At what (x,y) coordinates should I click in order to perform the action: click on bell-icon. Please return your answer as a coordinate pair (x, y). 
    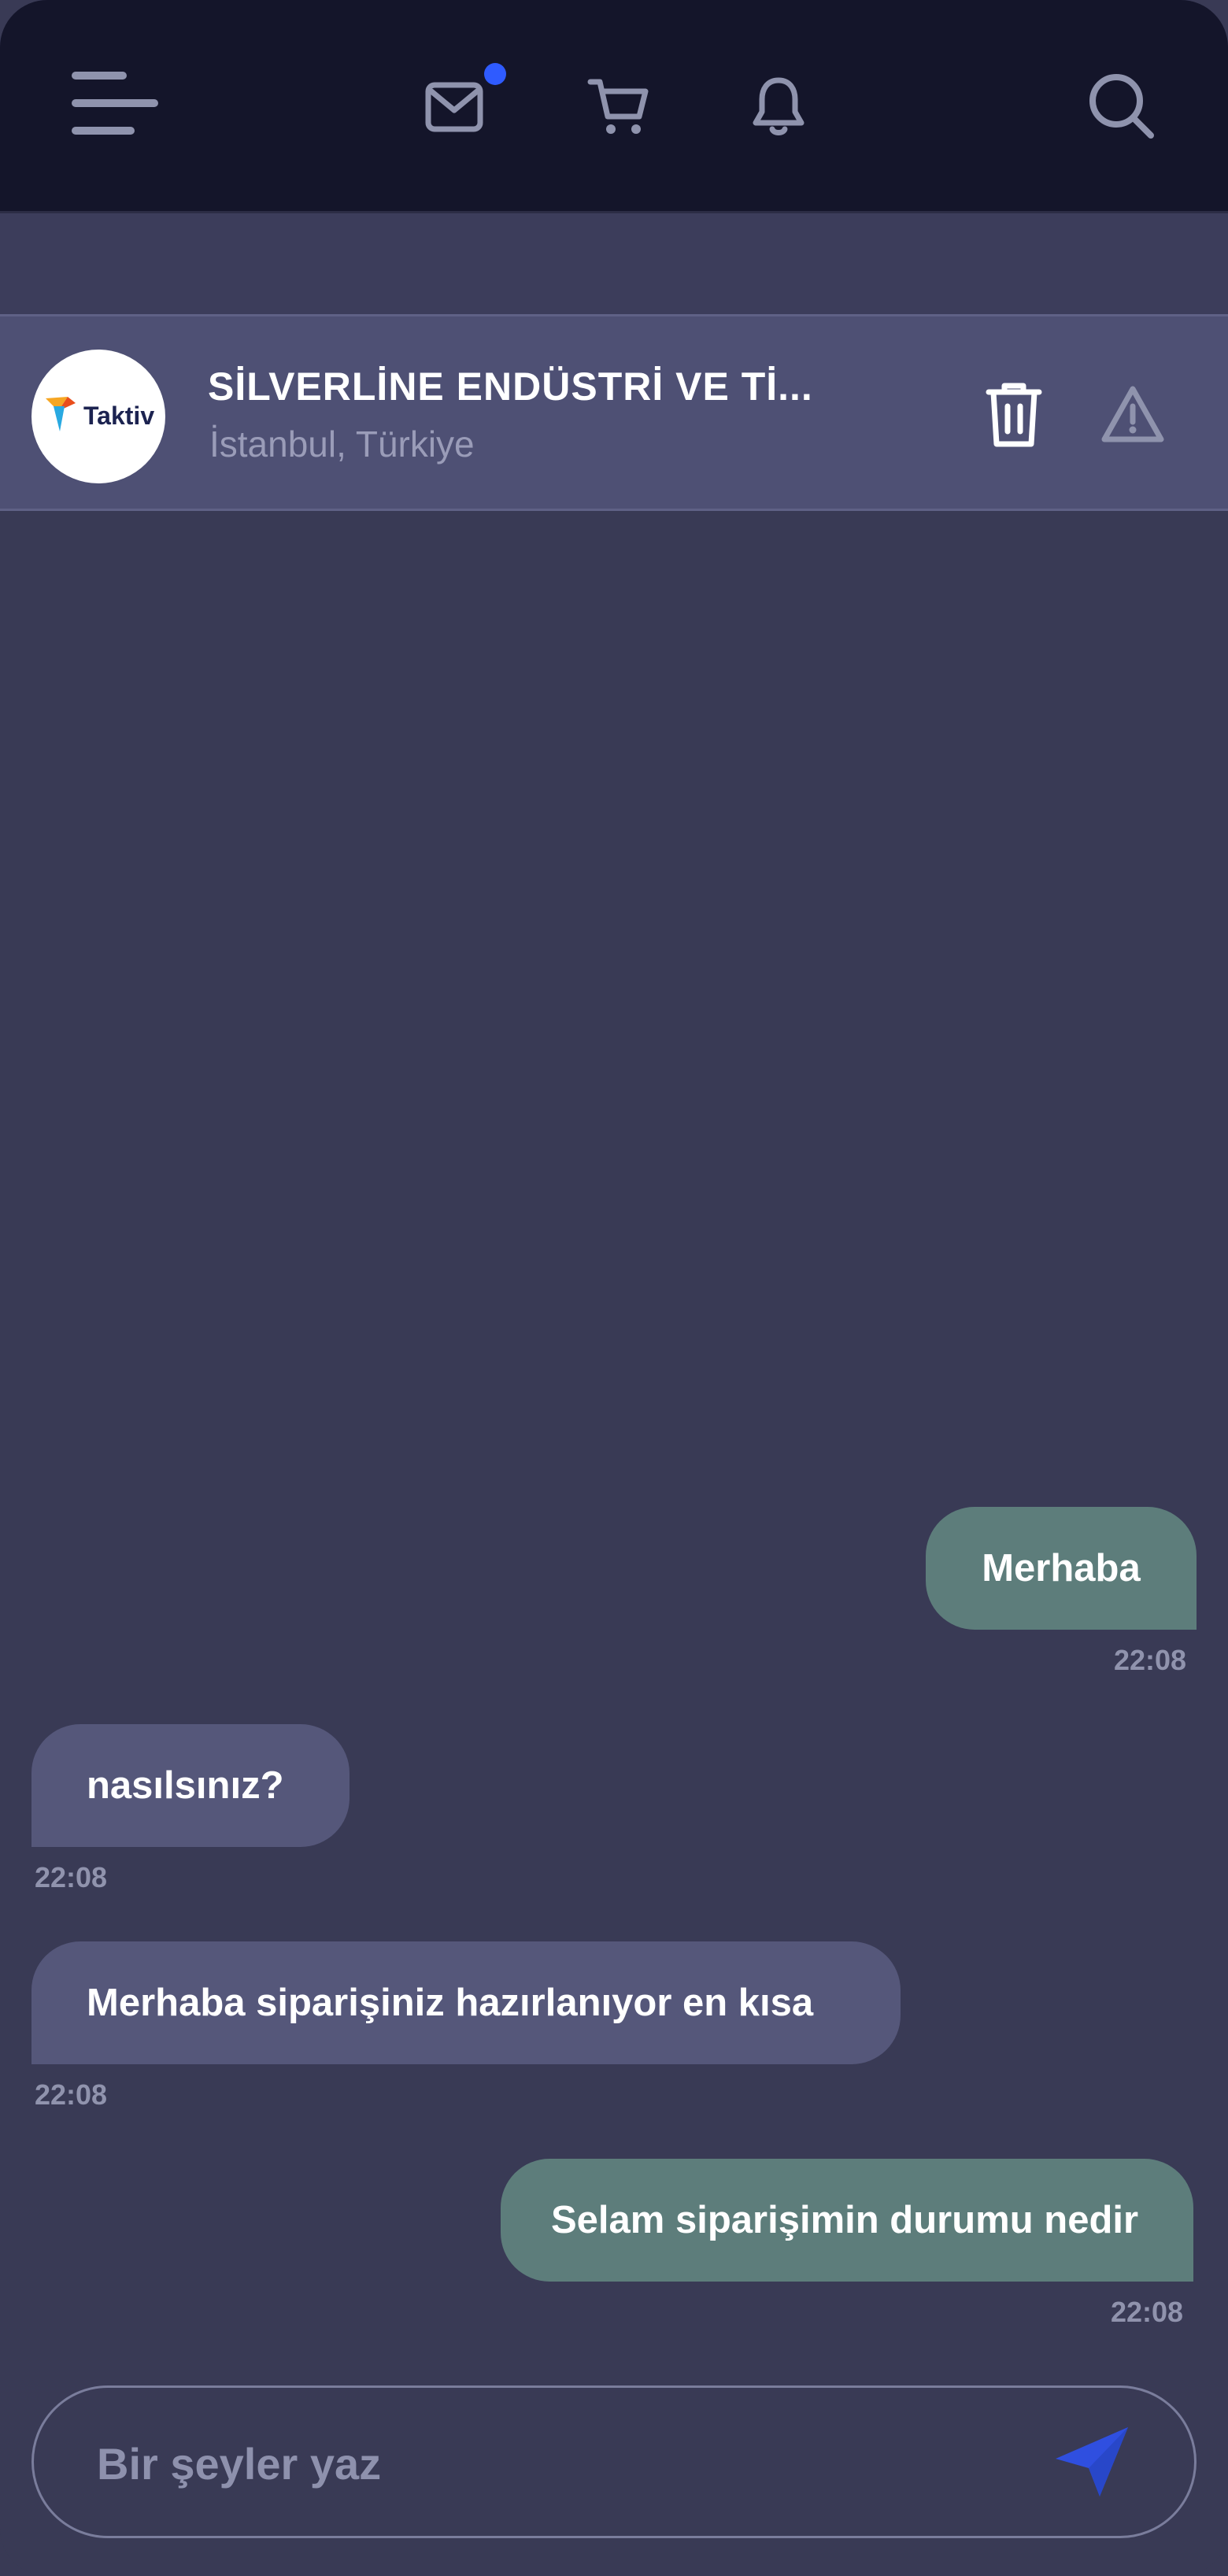
    Looking at the image, I should click on (778, 107).